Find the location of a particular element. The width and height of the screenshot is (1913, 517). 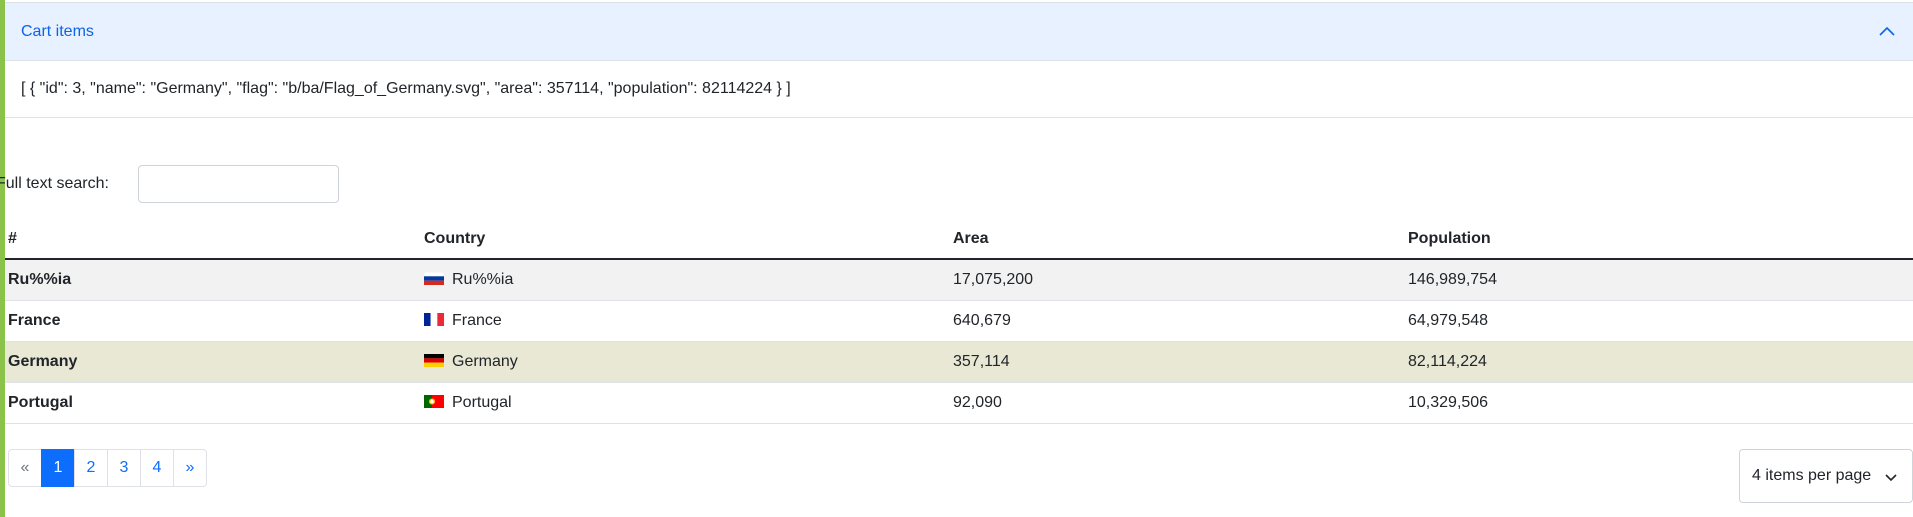

area-cell: 17,075,200 is located at coordinates (1177, 280).